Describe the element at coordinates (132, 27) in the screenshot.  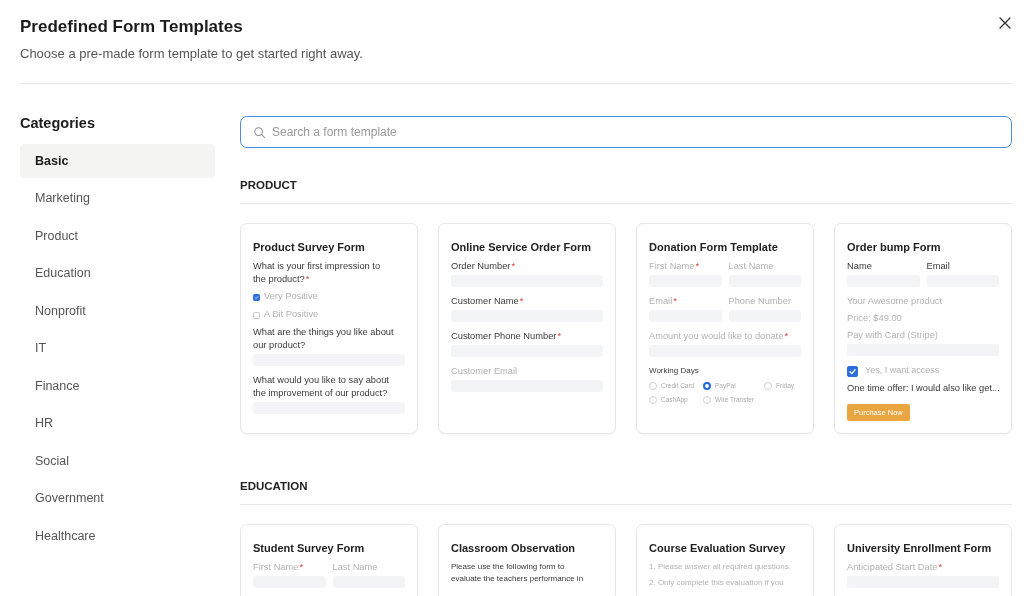
I see `dialog-title: Predefined Form Templates` at that location.